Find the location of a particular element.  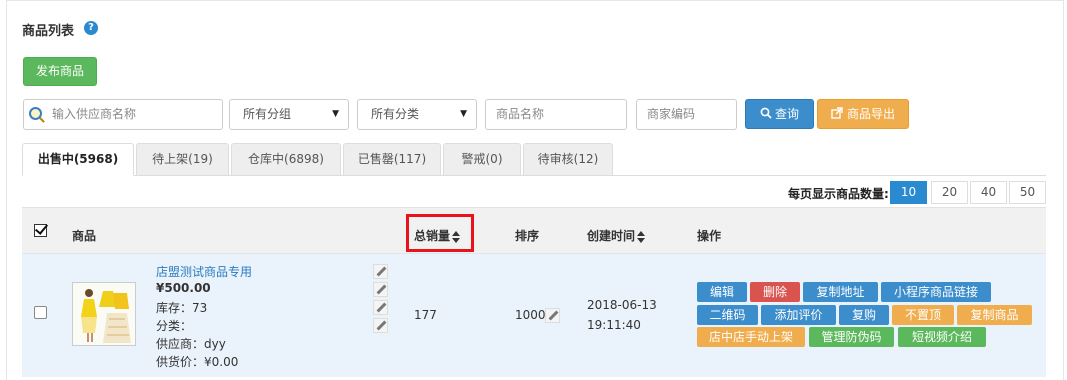

short-video-button: 短视频介绍 is located at coordinates (942, 337).